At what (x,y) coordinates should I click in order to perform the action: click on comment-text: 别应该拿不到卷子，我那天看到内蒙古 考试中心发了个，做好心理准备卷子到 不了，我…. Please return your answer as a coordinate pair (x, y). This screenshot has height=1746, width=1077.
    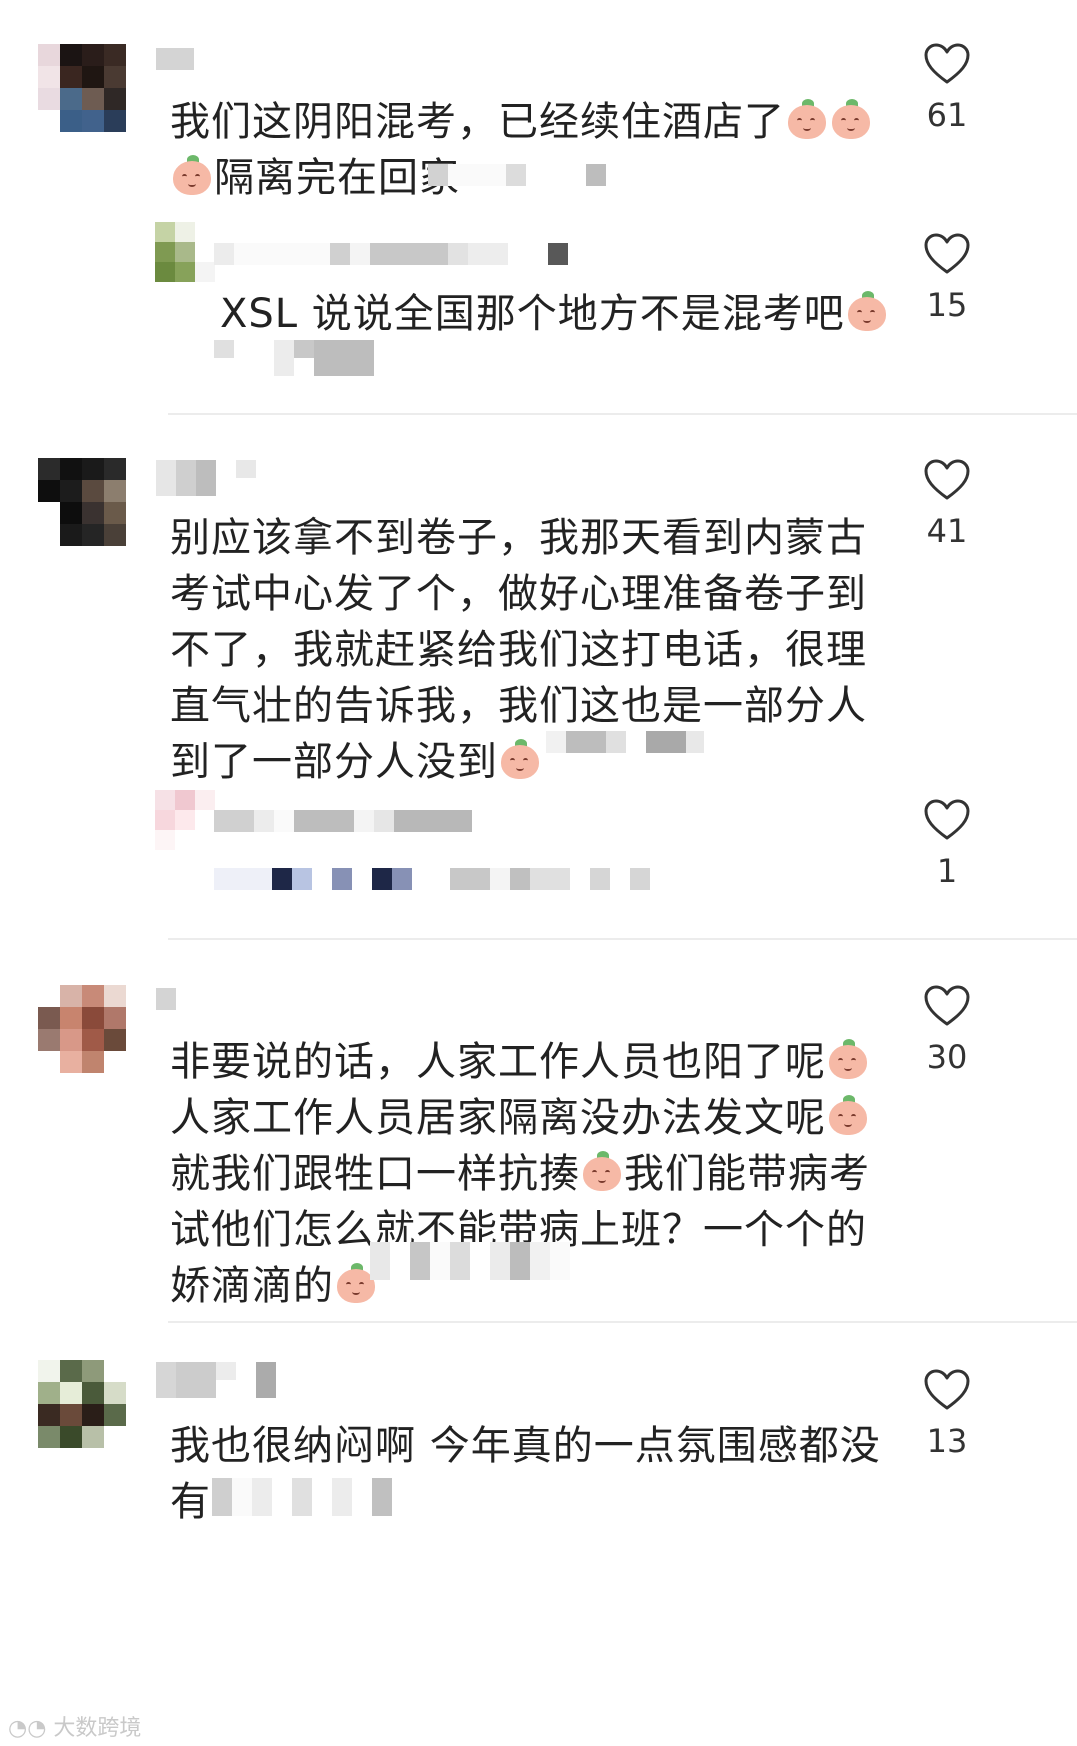
    Looking at the image, I should click on (518, 650).